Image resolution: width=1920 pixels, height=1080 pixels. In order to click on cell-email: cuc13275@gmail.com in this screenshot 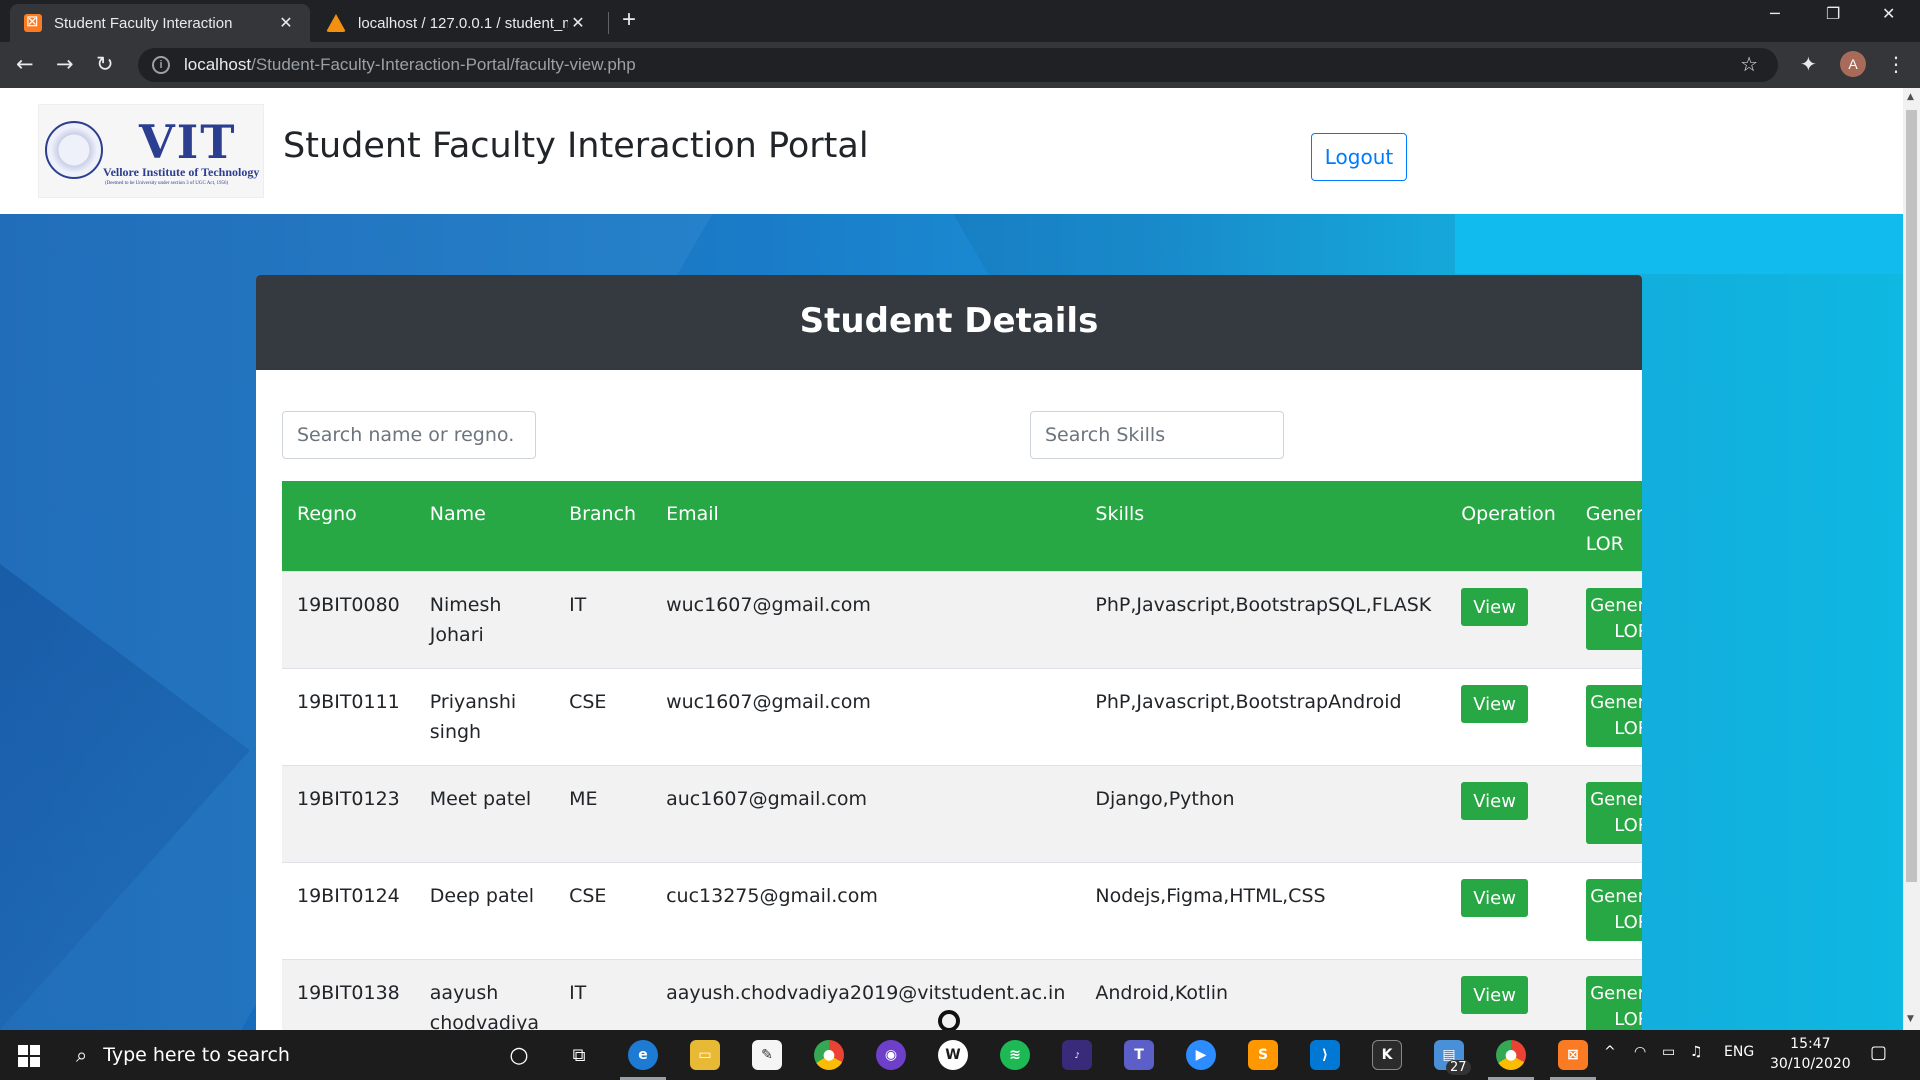, I will do `click(866, 911)`.